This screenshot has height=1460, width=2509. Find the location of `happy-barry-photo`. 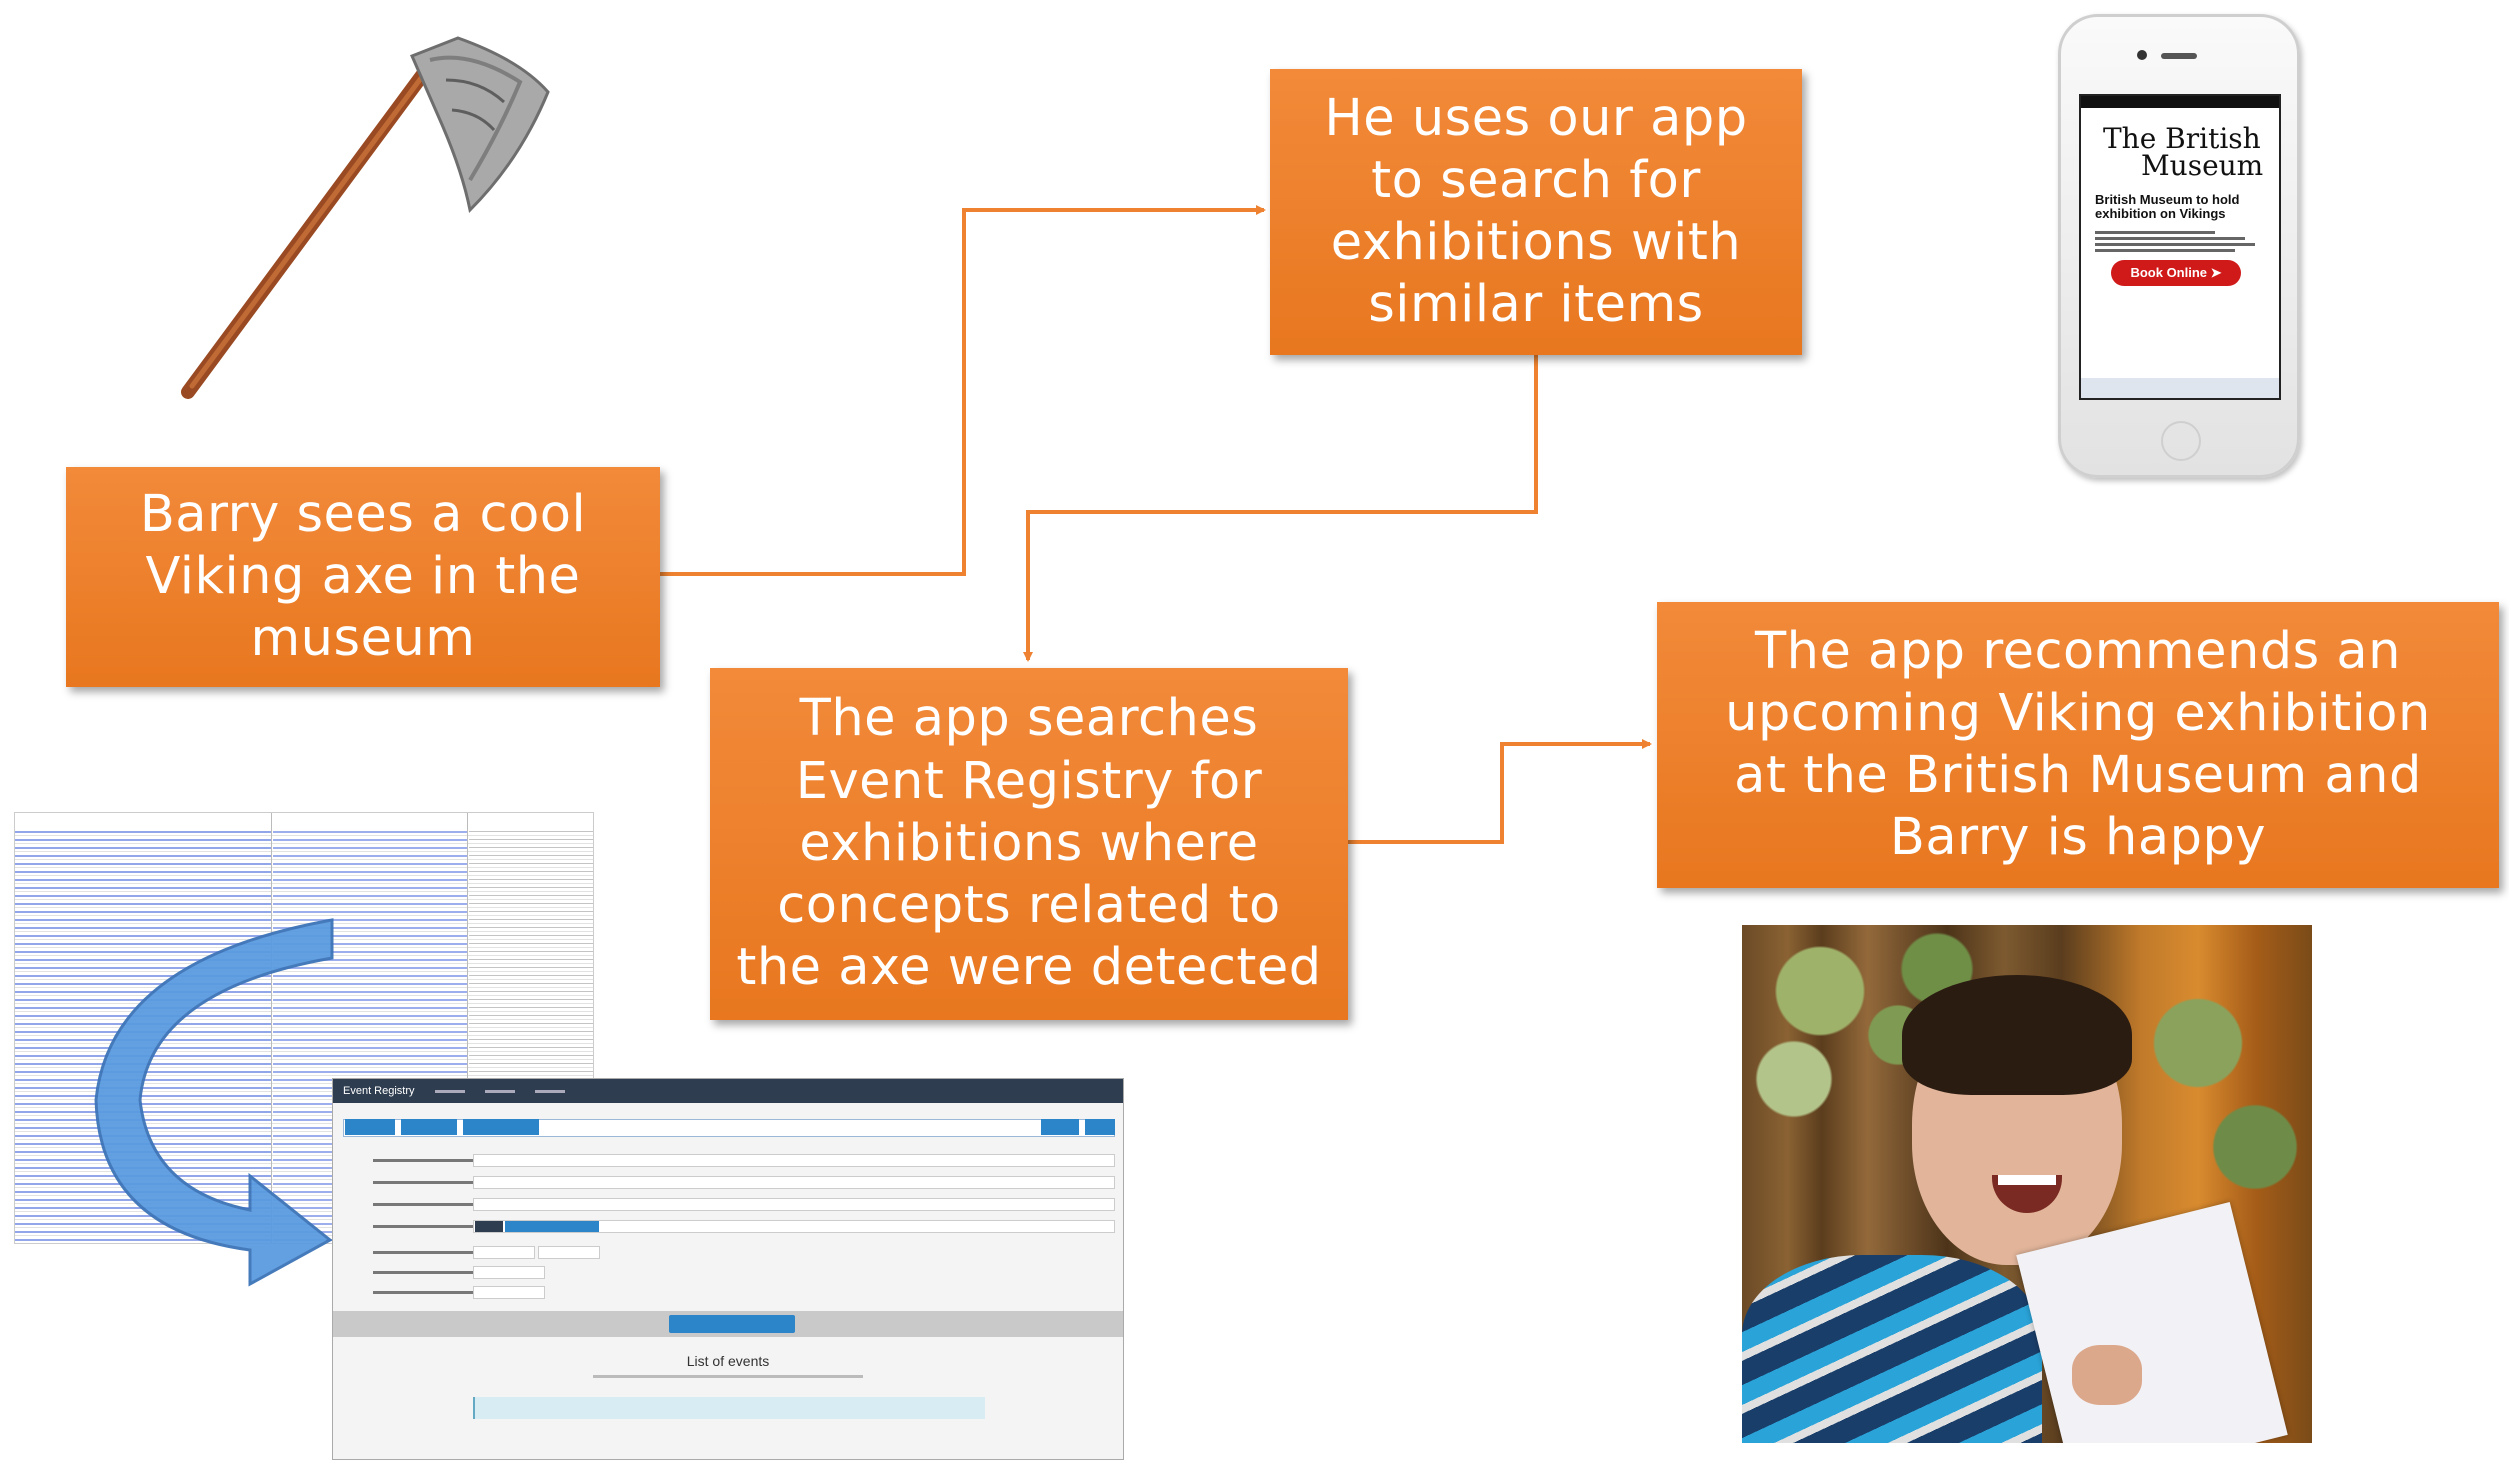

happy-barry-photo is located at coordinates (2027, 1184).